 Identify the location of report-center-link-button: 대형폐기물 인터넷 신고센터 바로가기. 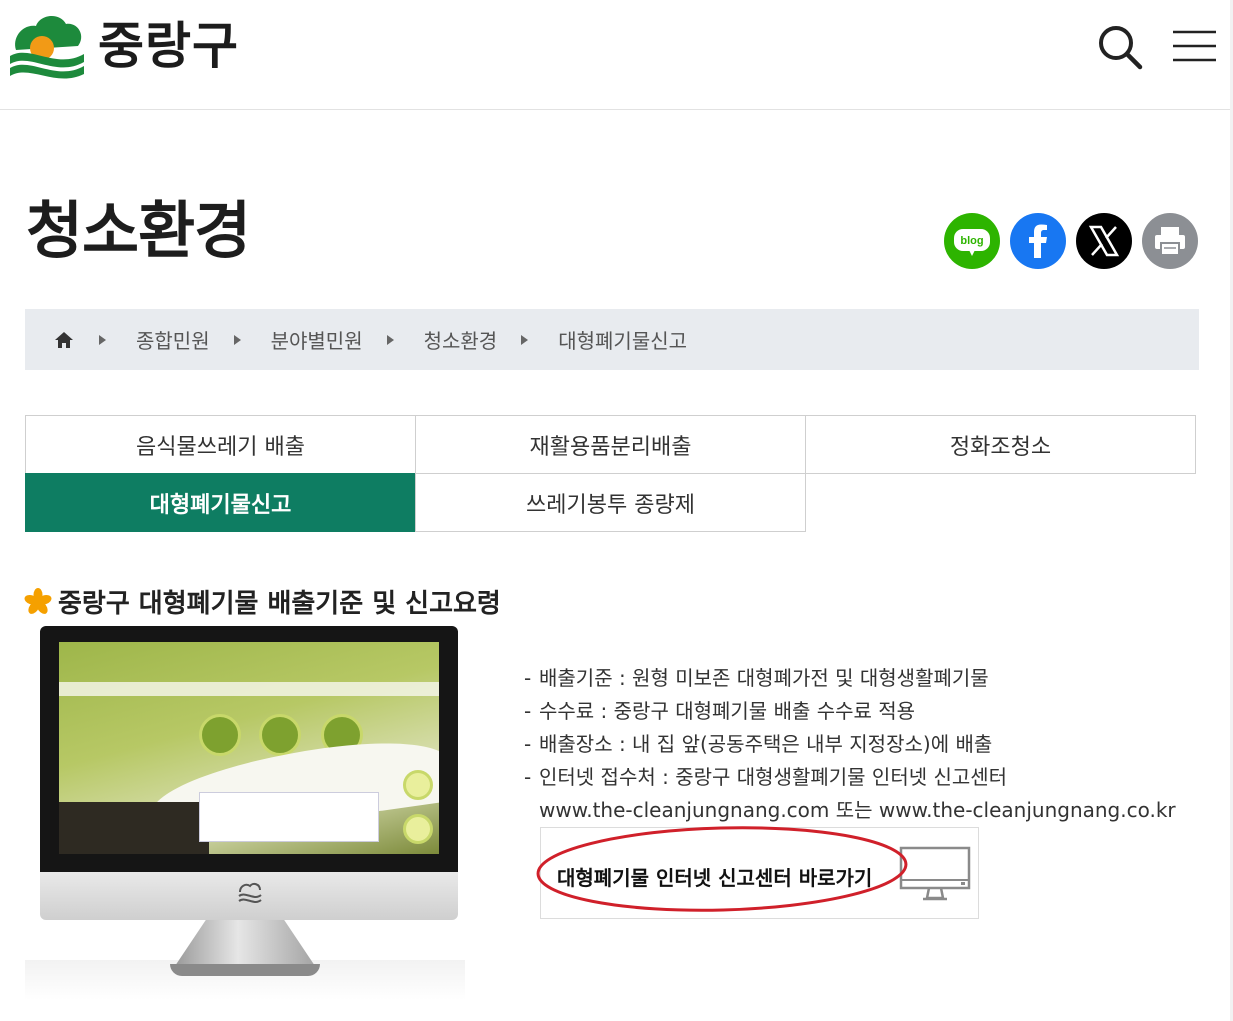
(759, 873).